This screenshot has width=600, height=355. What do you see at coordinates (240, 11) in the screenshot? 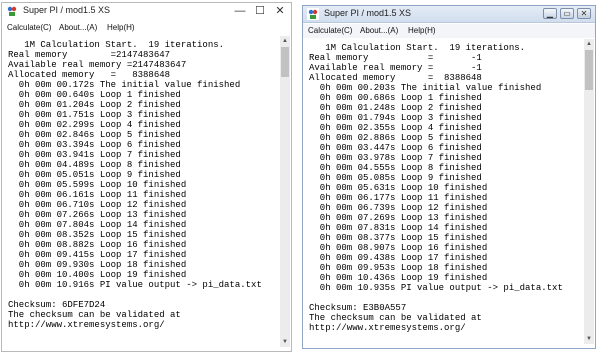
I see `minimize-button: —` at bounding box center [240, 11].